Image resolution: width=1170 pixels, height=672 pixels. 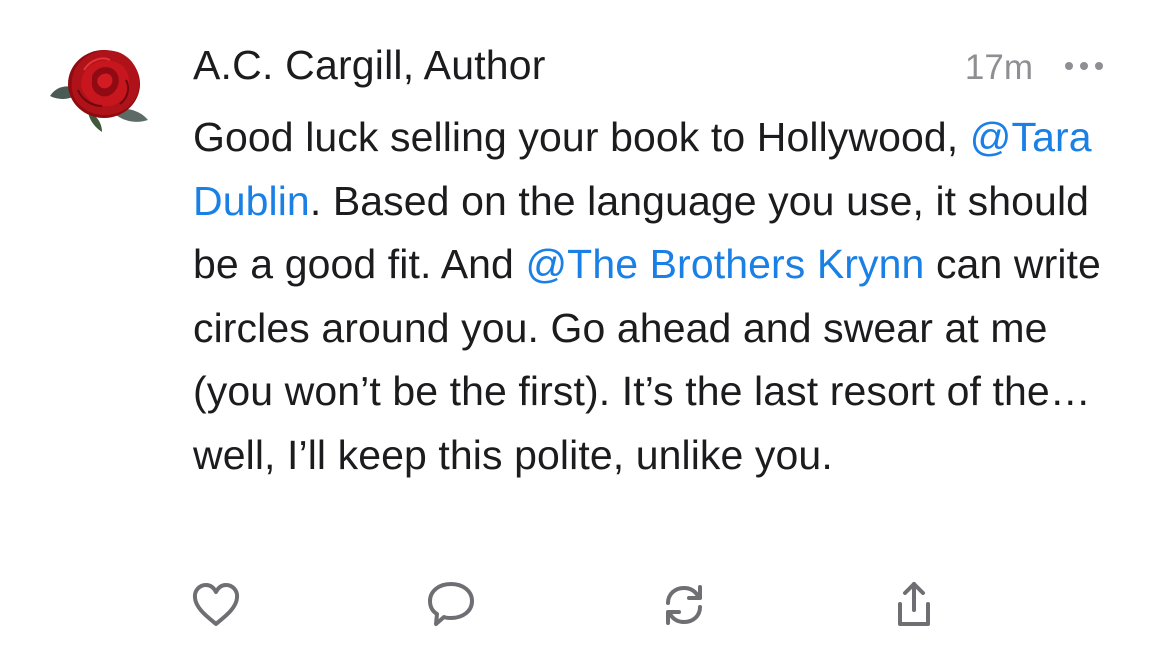 What do you see at coordinates (999, 68) in the screenshot?
I see `timestamp: 17m` at bounding box center [999, 68].